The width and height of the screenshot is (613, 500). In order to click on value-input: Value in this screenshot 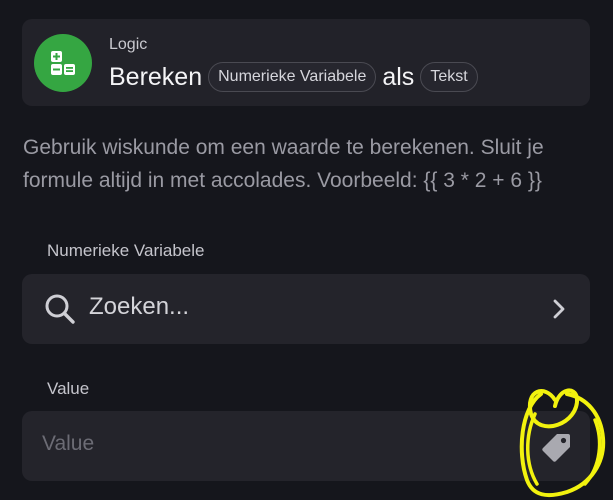, I will do `click(306, 446)`.